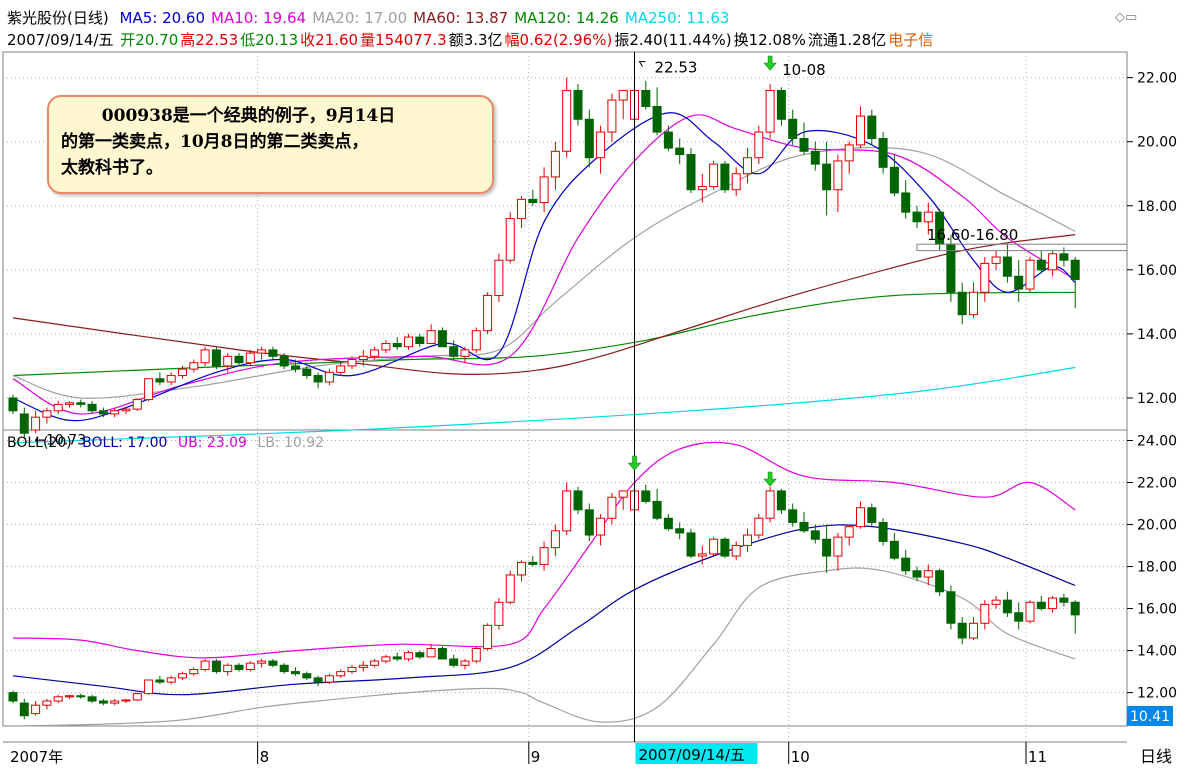  I want to click on info-item-5: 额3.3亿, so click(476, 40).